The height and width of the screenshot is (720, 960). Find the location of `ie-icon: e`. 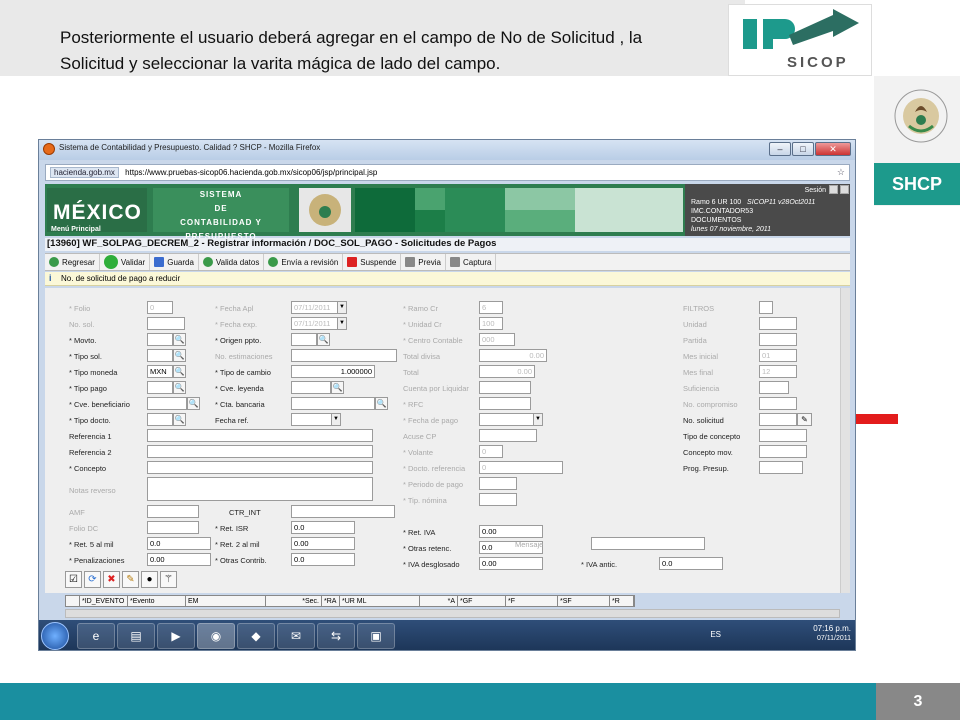

ie-icon: e is located at coordinates (96, 636).